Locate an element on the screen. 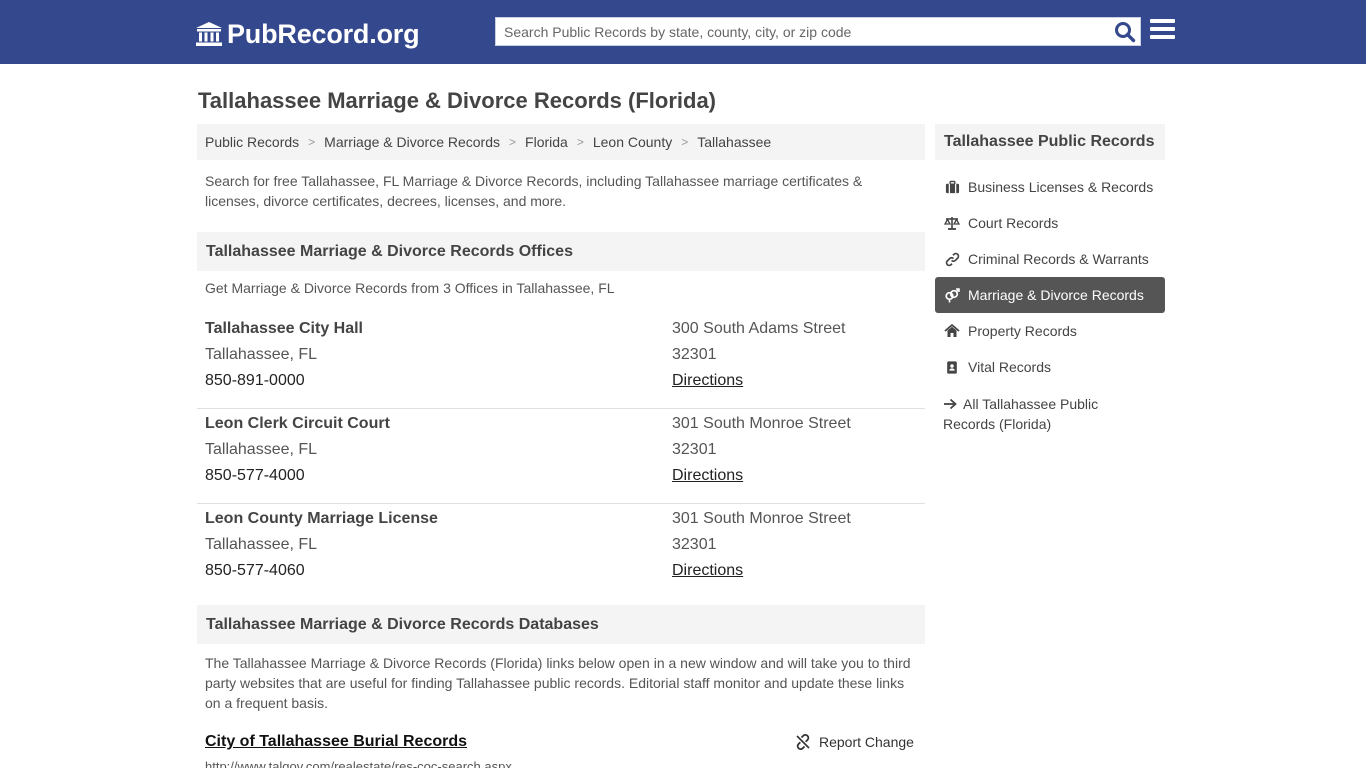 The image size is (1366, 768). breadcrumb-florida: Florida is located at coordinates (546, 142).